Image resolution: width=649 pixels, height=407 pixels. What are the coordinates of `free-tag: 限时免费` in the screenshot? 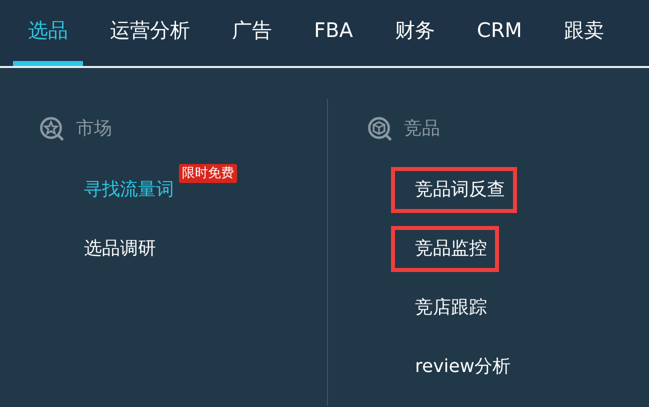 It's located at (208, 173).